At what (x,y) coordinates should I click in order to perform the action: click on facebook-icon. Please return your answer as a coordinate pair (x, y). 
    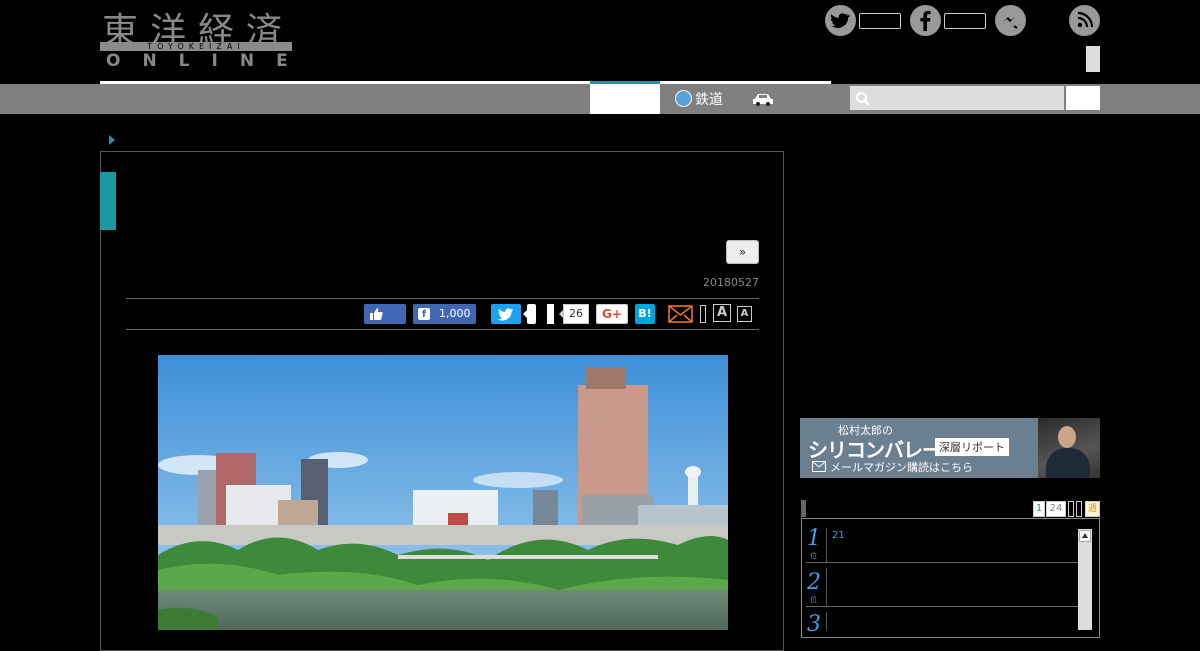
    Looking at the image, I should click on (925, 20).